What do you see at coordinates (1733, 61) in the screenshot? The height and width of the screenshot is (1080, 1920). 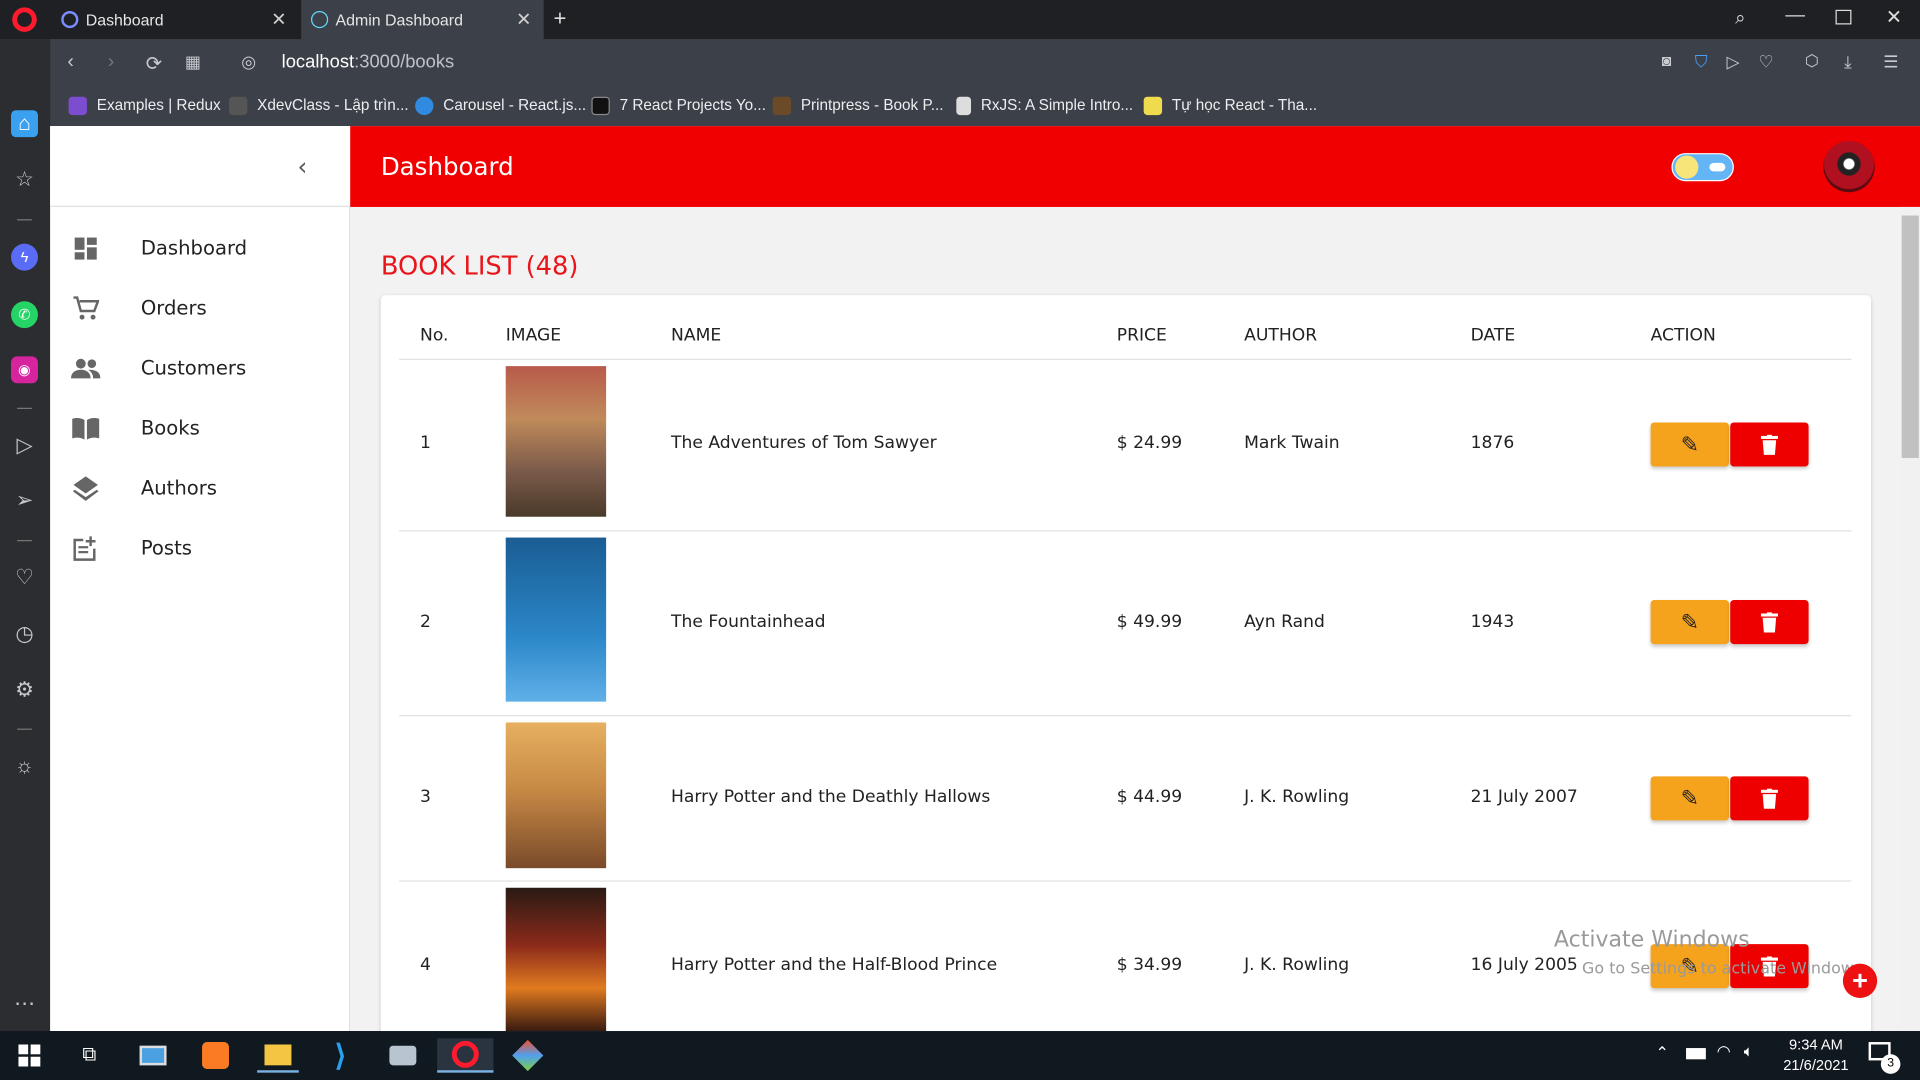 I see `send-icon: ▷` at bounding box center [1733, 61].